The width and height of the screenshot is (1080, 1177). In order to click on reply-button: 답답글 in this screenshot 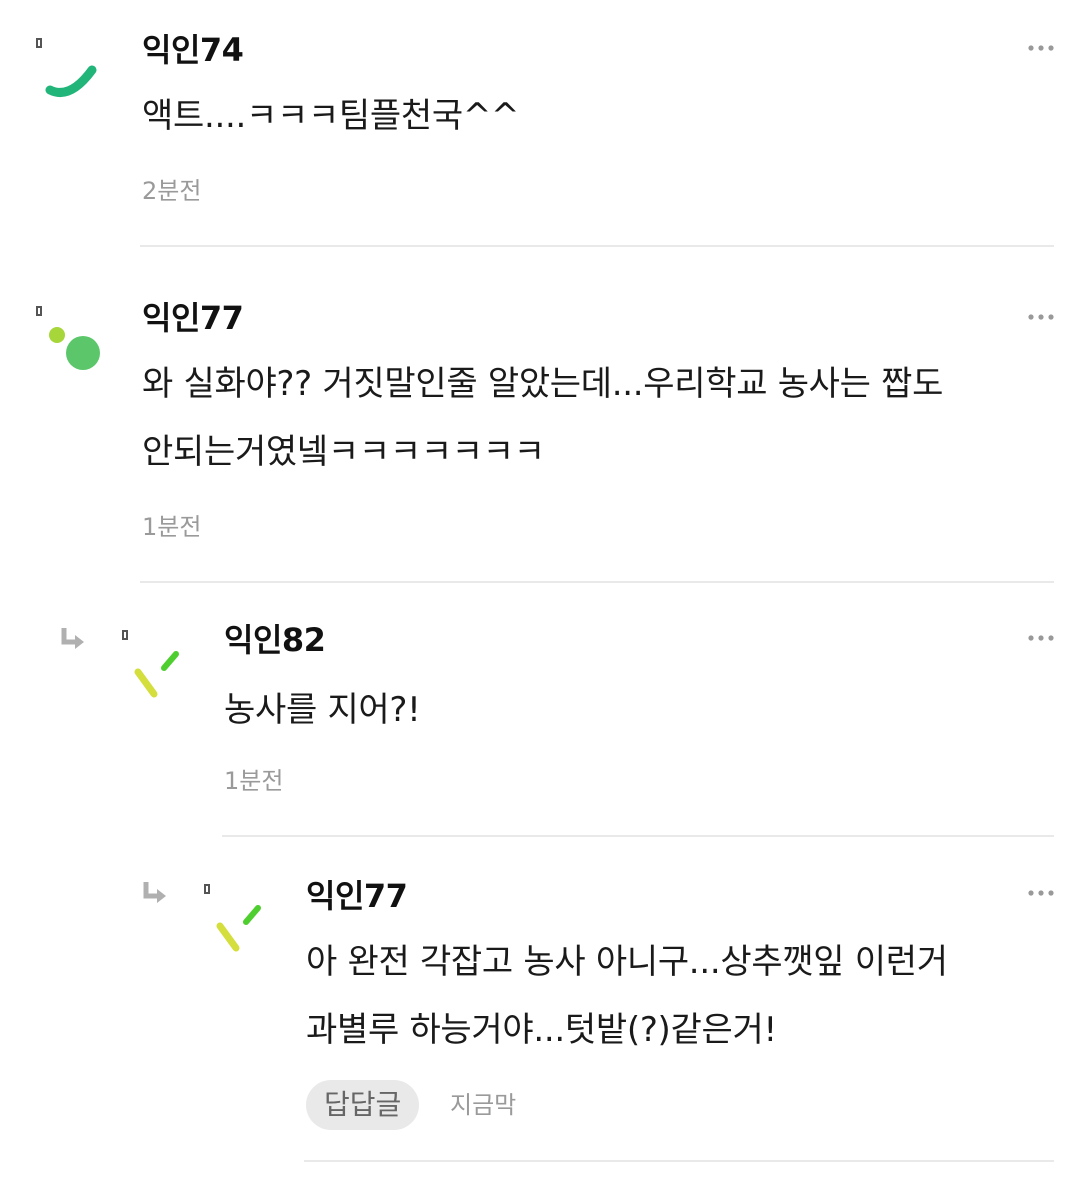, I will do `click(363, 1105)`.